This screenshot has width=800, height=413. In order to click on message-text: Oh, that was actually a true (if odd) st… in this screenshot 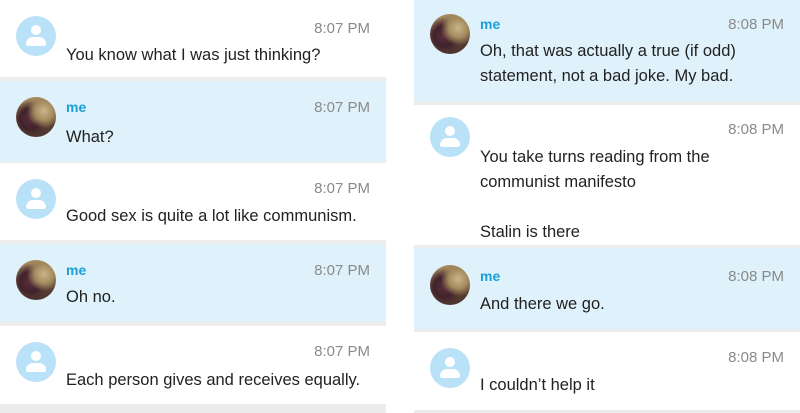, I will do `click(608, 63)`.